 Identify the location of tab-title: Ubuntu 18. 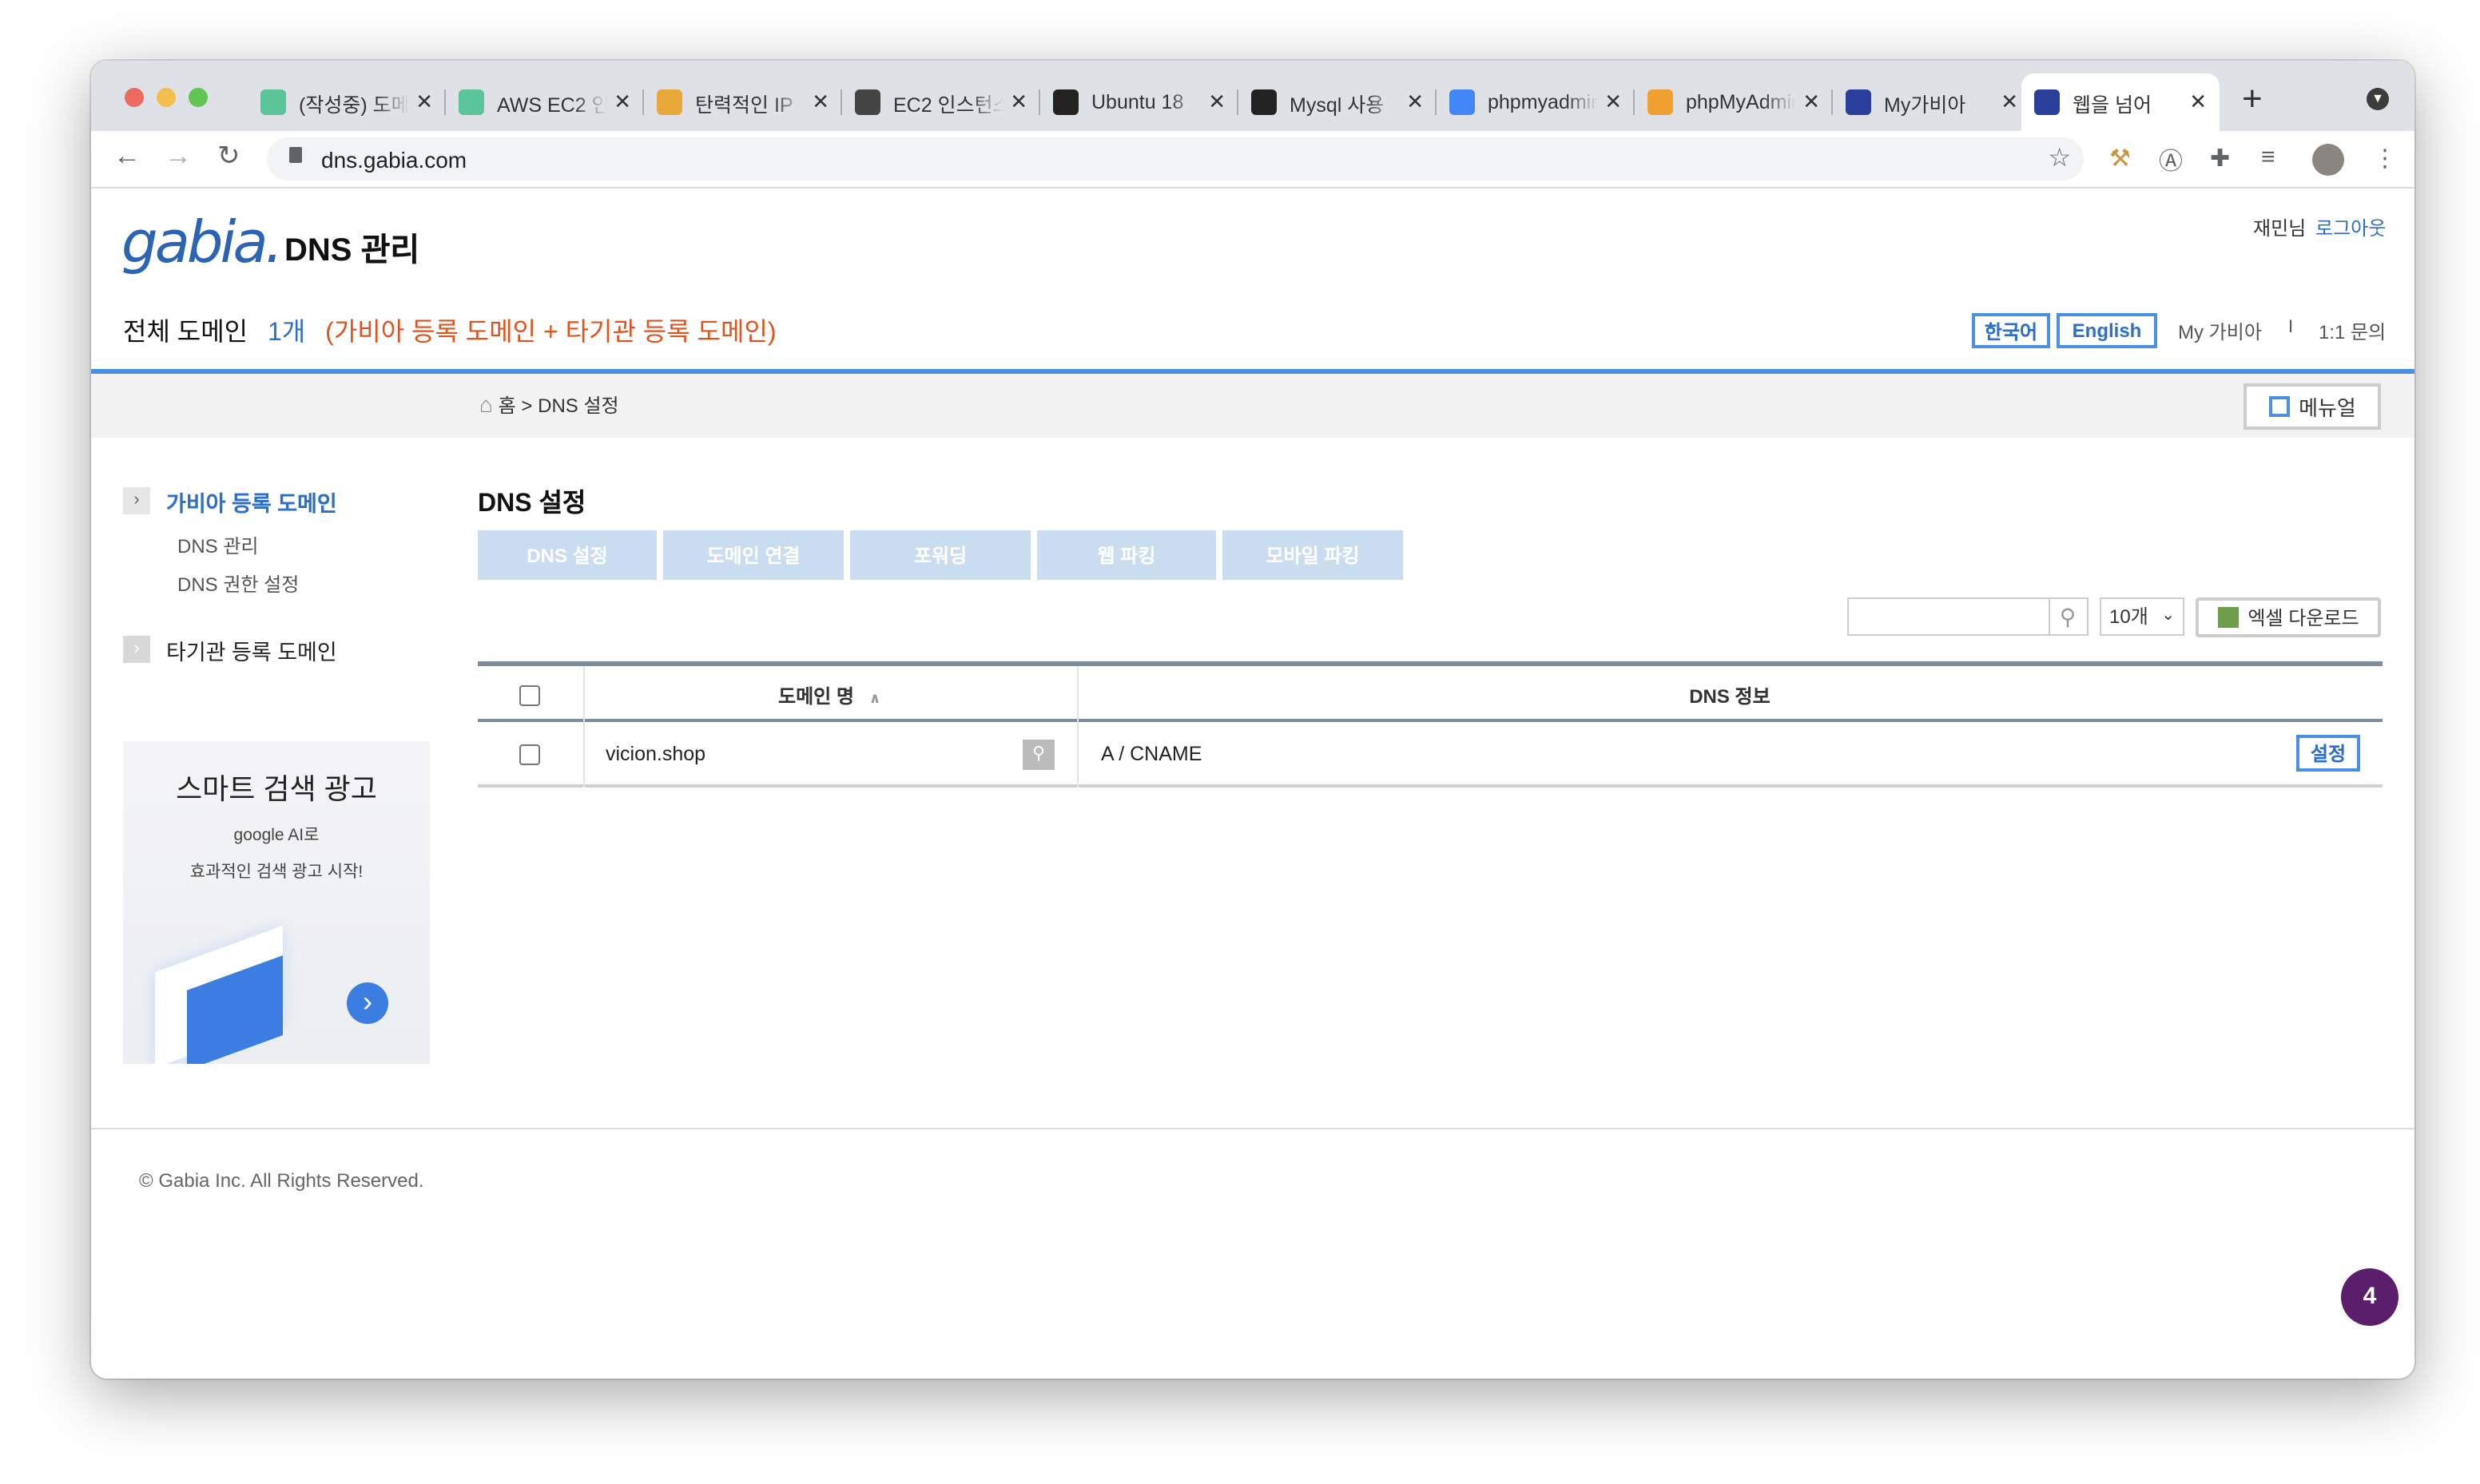
(1137, 102).